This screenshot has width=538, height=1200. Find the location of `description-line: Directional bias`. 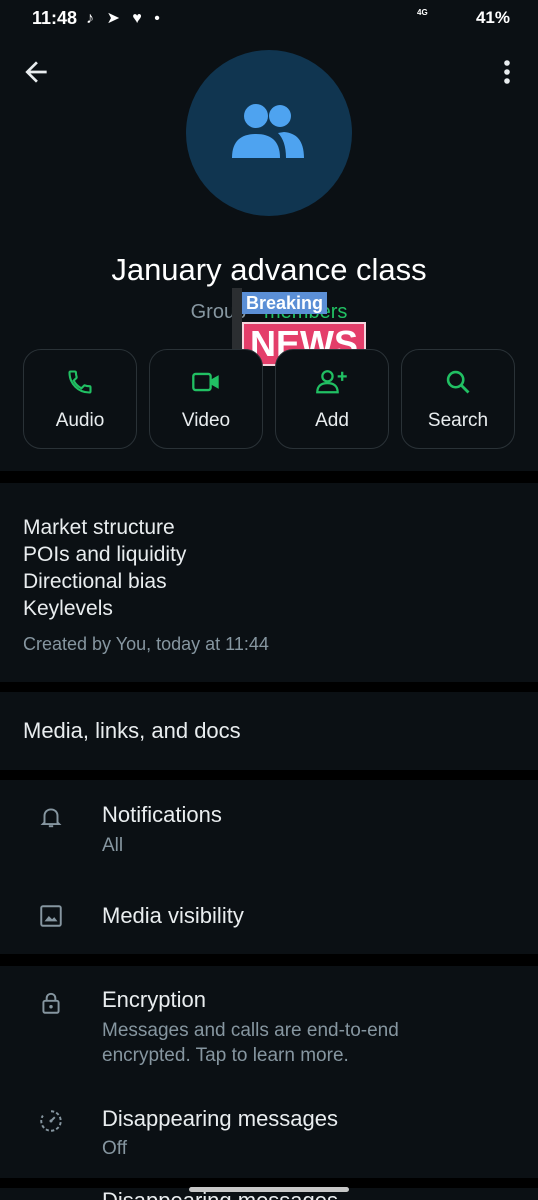

description-line: Directional bias is located at coordinates (95, 581).